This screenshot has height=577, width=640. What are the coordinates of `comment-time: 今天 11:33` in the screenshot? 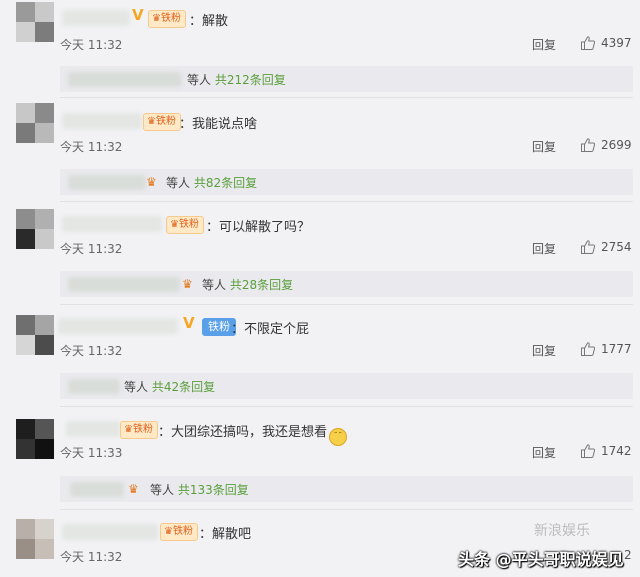 It's located at (91, 453).